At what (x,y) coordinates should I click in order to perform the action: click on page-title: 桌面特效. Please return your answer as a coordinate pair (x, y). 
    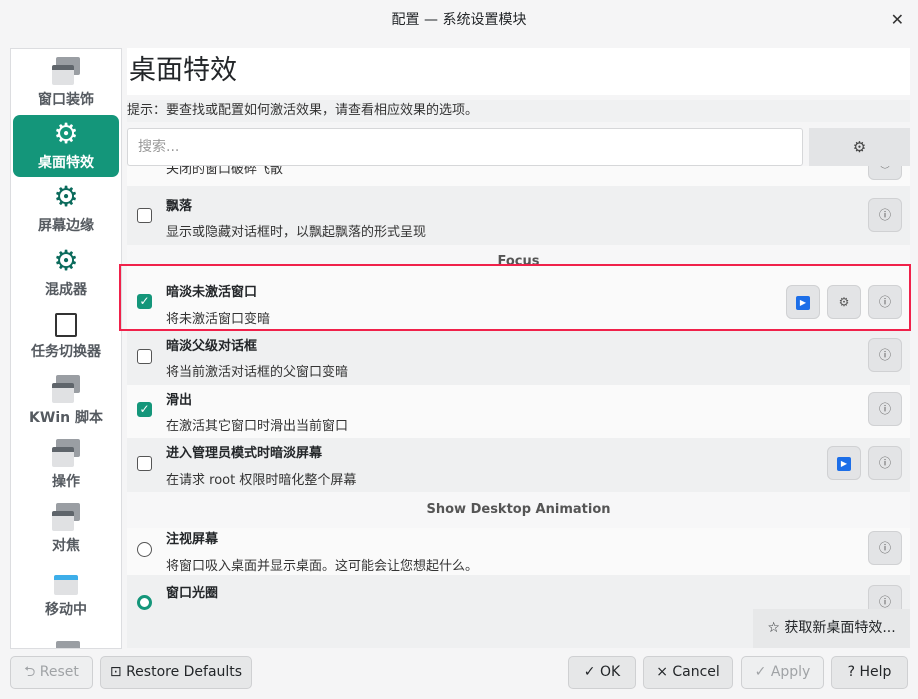
    Looking at the image, I should click on (518, 71).